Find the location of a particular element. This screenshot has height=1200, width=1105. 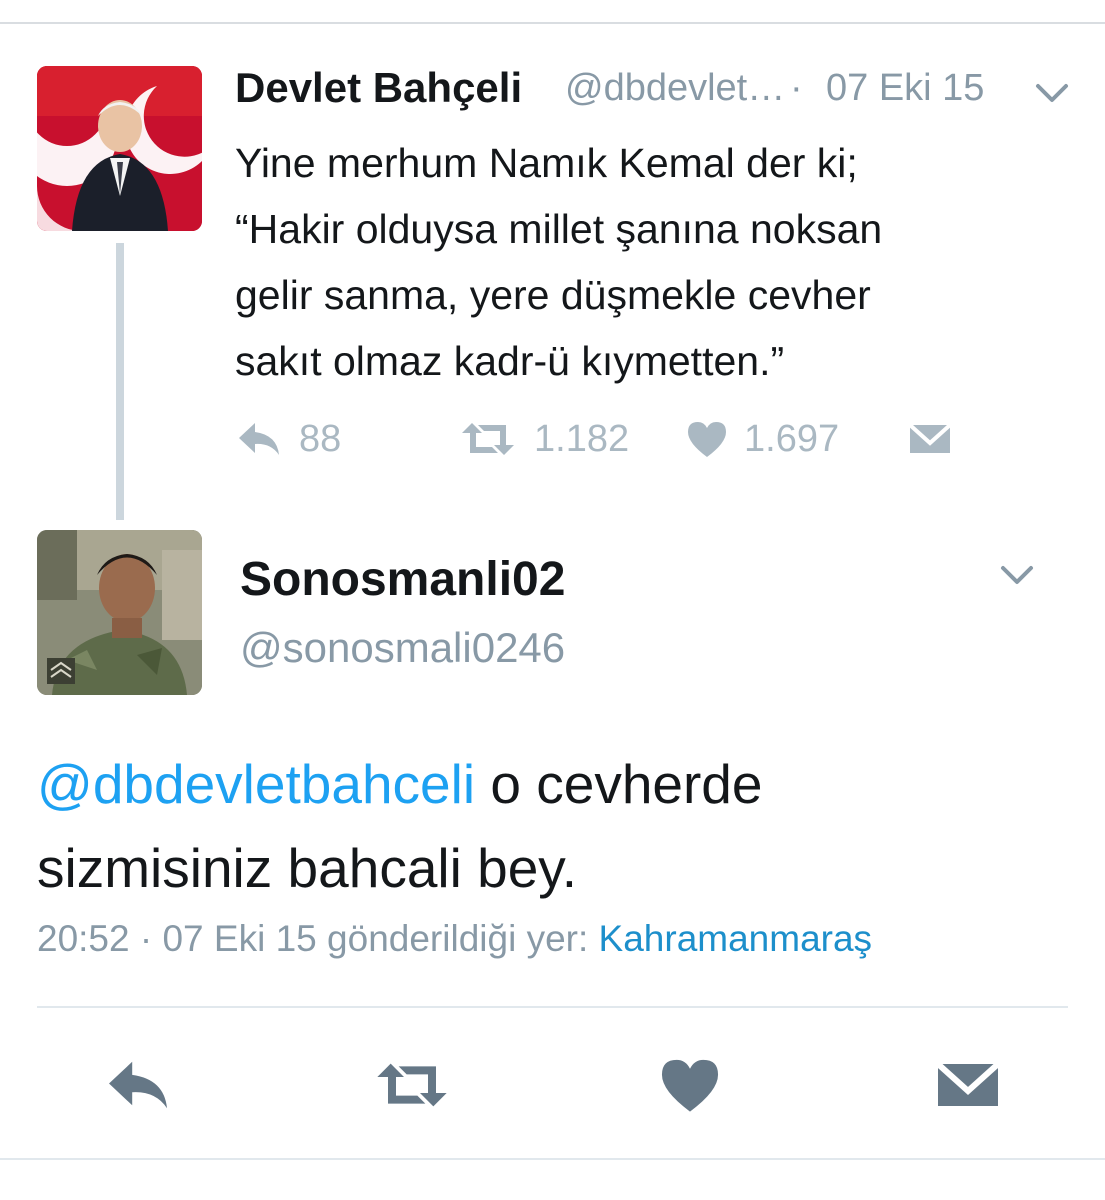

parent-message-button is located at coordinates (930, 439).